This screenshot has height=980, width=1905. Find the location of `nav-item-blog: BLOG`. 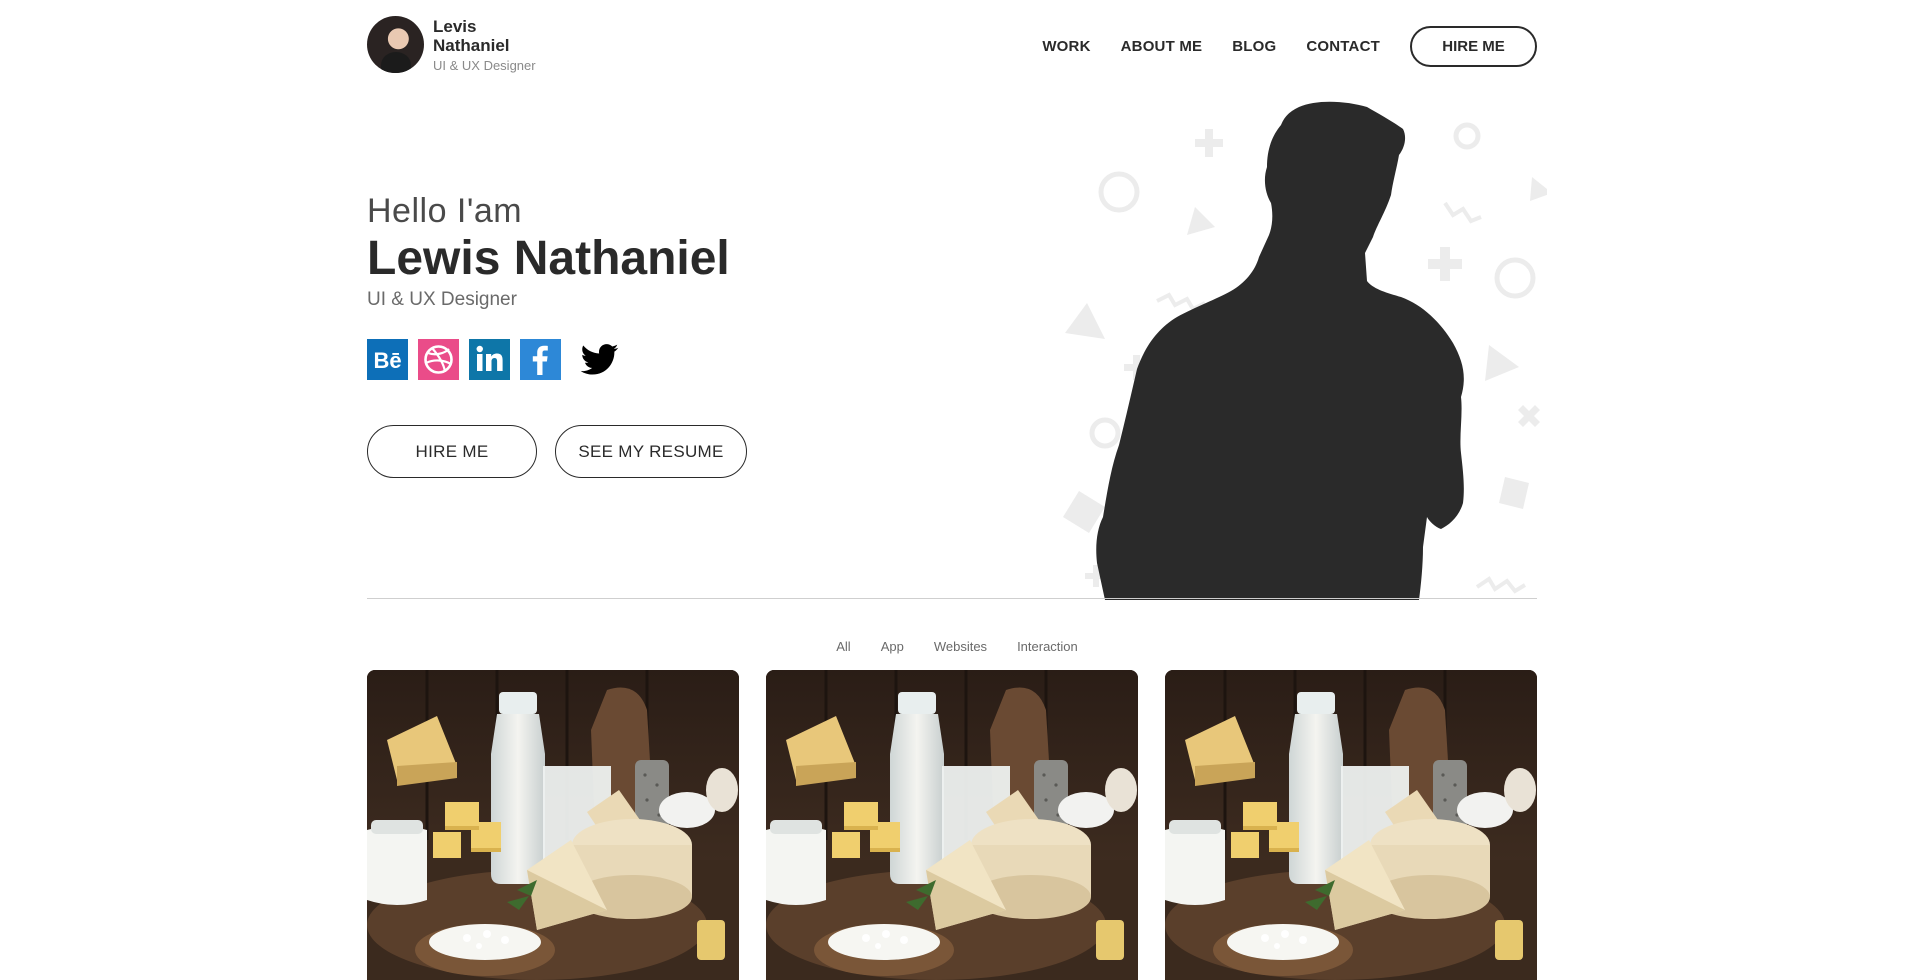

nav-item-blog: BLOG is located at coordinates (1254, 46).